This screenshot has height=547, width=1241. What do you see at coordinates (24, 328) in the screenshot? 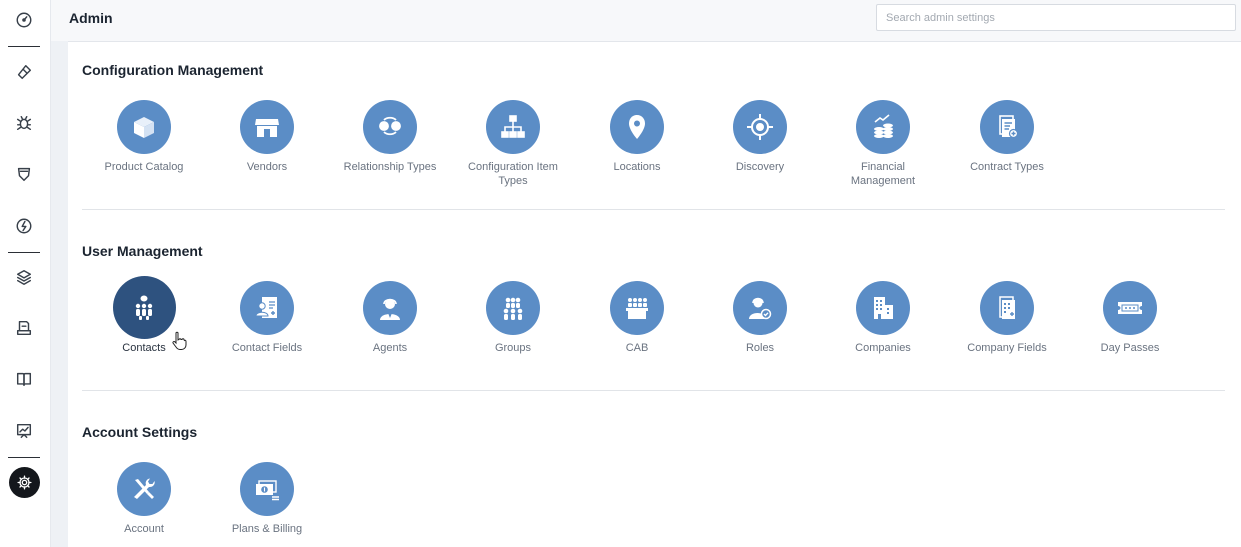
I see `inbox-icon` at bounding box center [24, 328].